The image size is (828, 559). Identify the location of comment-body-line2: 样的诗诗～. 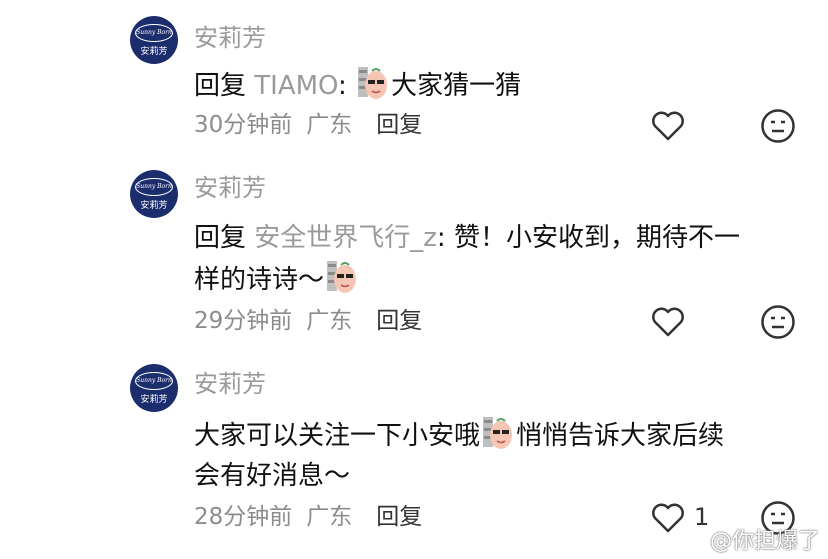
(259, 280).